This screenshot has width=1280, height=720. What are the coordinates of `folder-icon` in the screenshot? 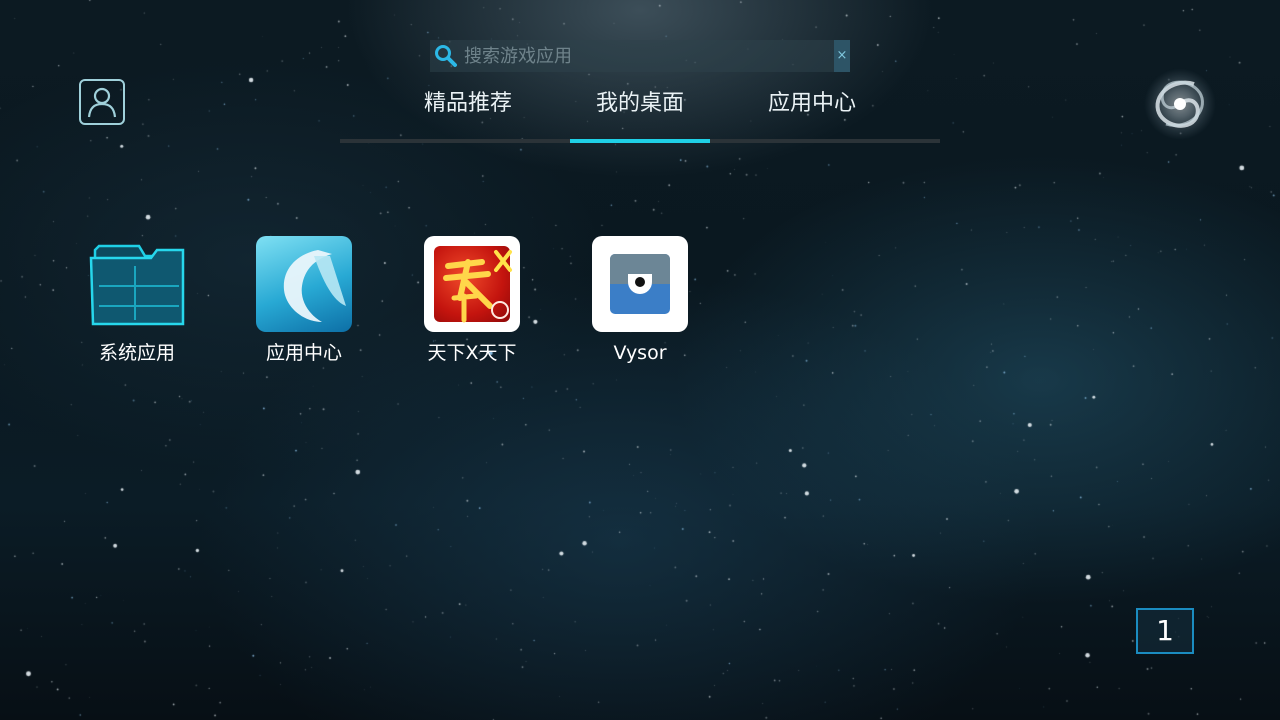 It's located at (137, 284).